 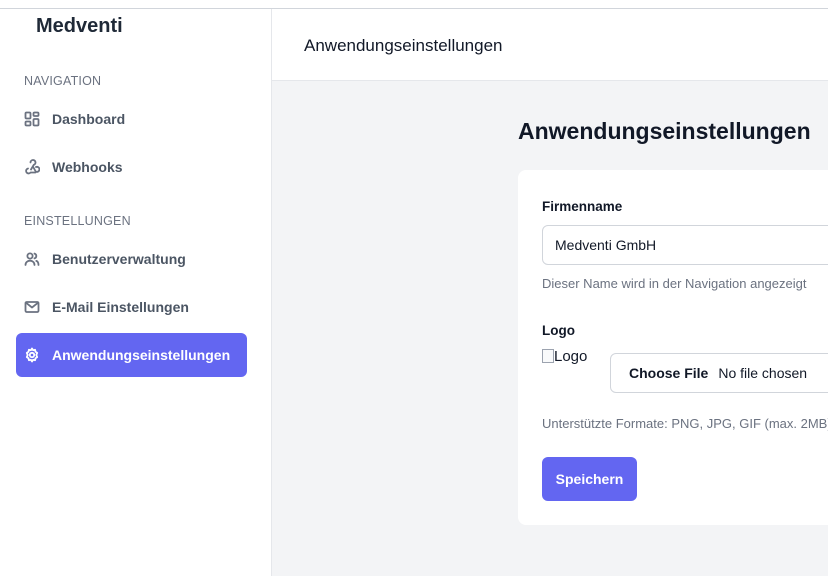 I want to click on sidebar-item-label: Benutzerverwaltung, so click(x=119, y=259).